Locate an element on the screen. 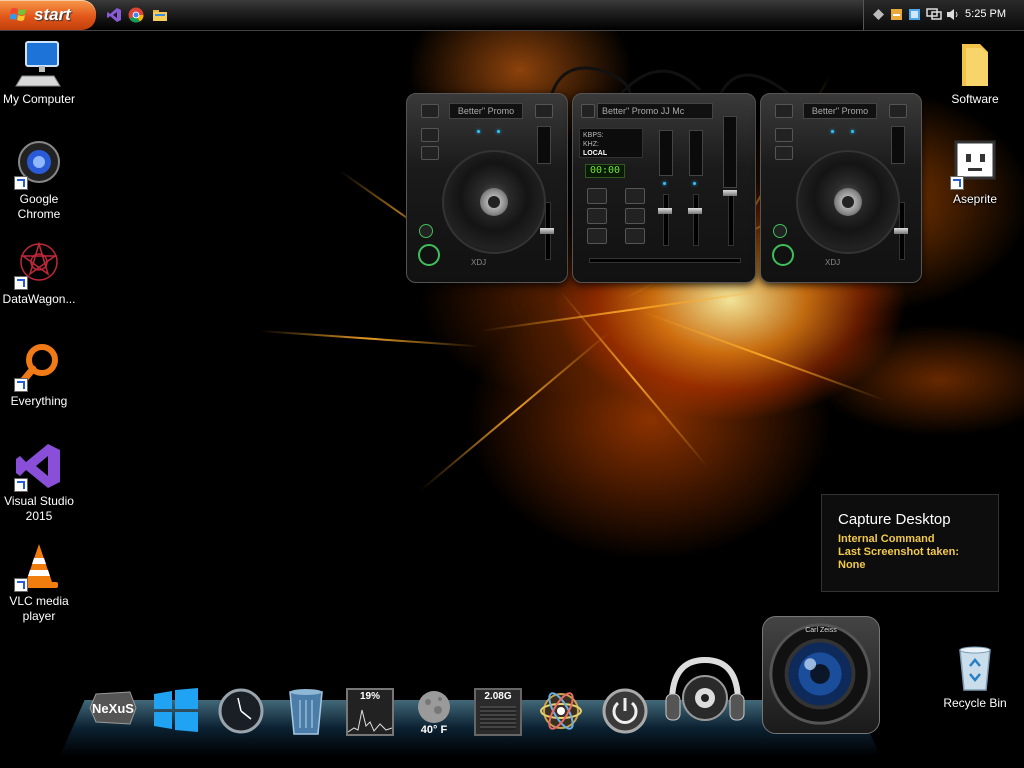 The width and height of the screenshot is (1024, 768). speaker-icon is located at coordinates (952, 14).